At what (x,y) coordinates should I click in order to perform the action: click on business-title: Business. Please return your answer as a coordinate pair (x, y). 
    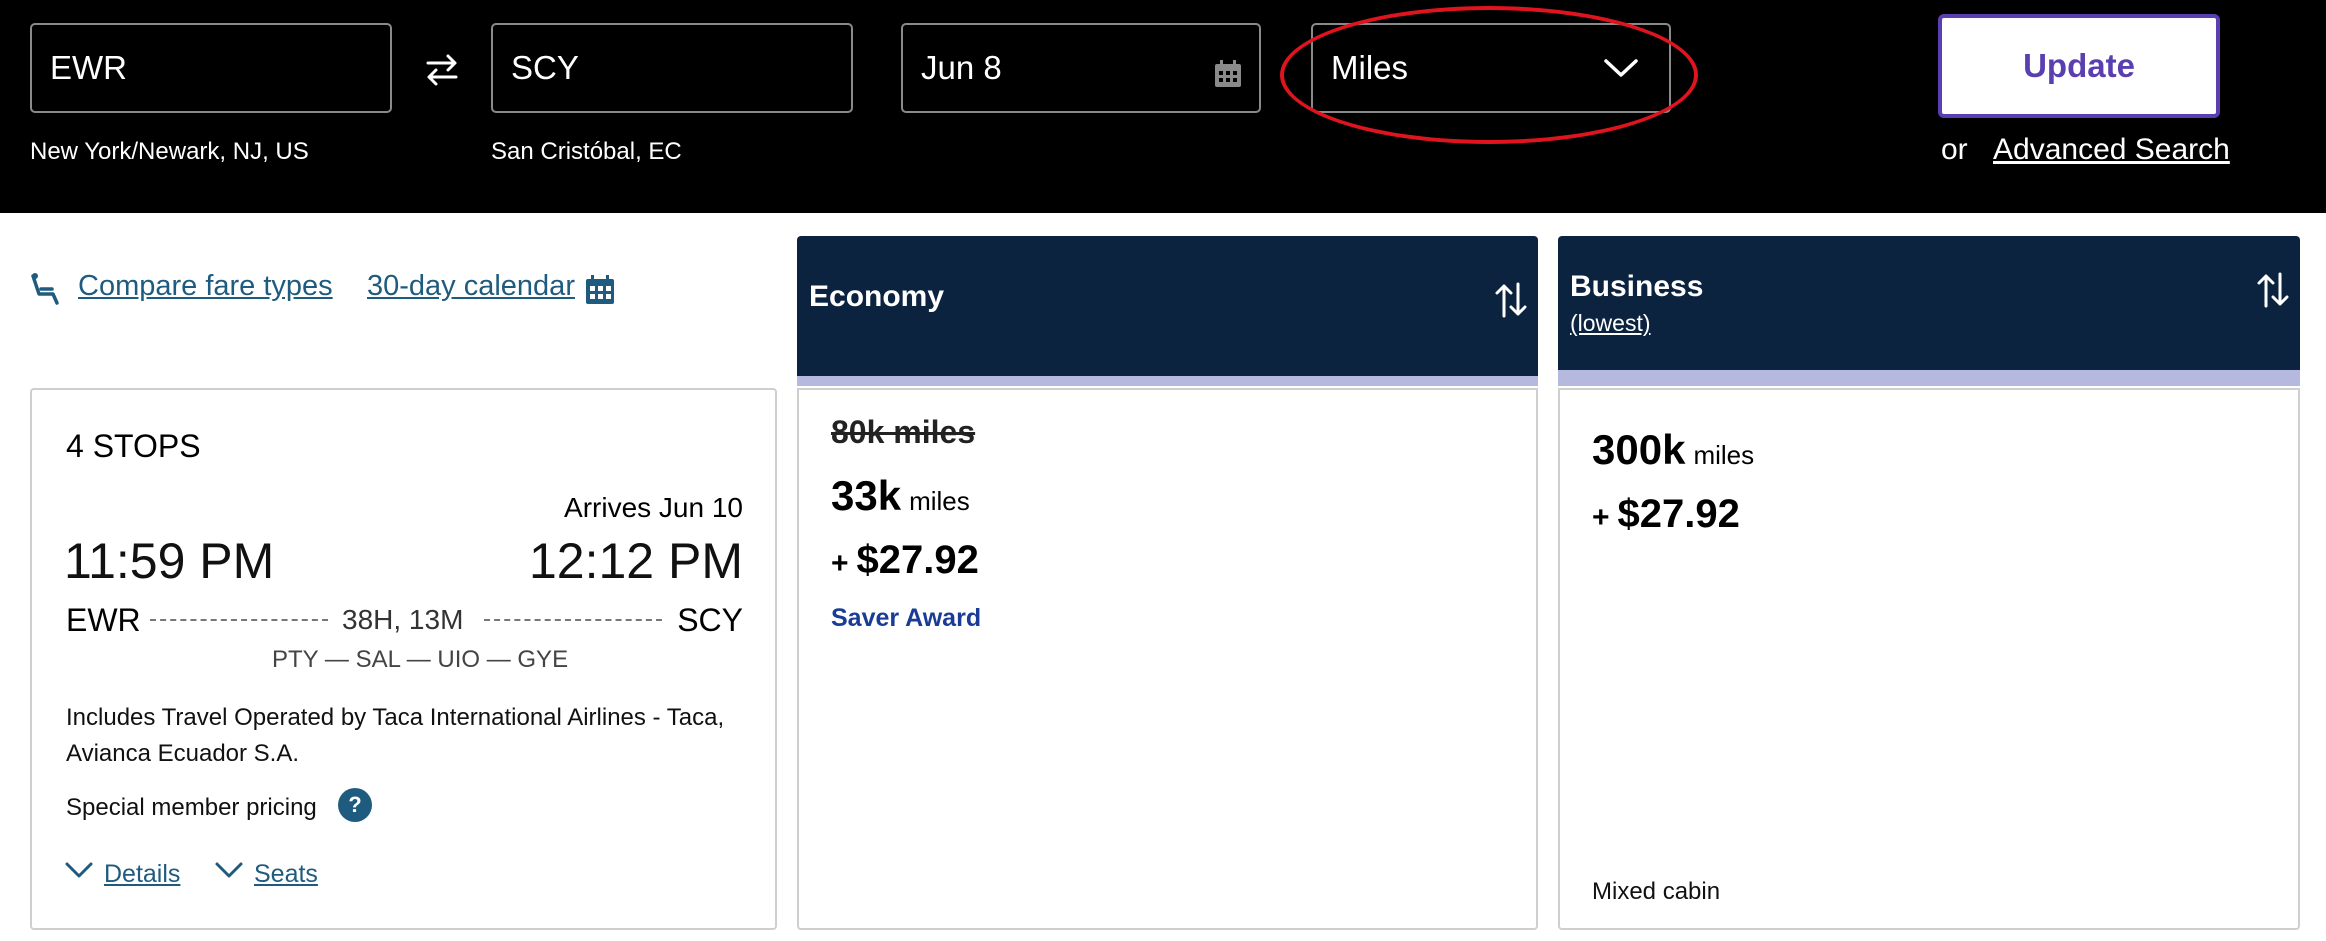
    Looking at the image, I should click on (1637, 286).